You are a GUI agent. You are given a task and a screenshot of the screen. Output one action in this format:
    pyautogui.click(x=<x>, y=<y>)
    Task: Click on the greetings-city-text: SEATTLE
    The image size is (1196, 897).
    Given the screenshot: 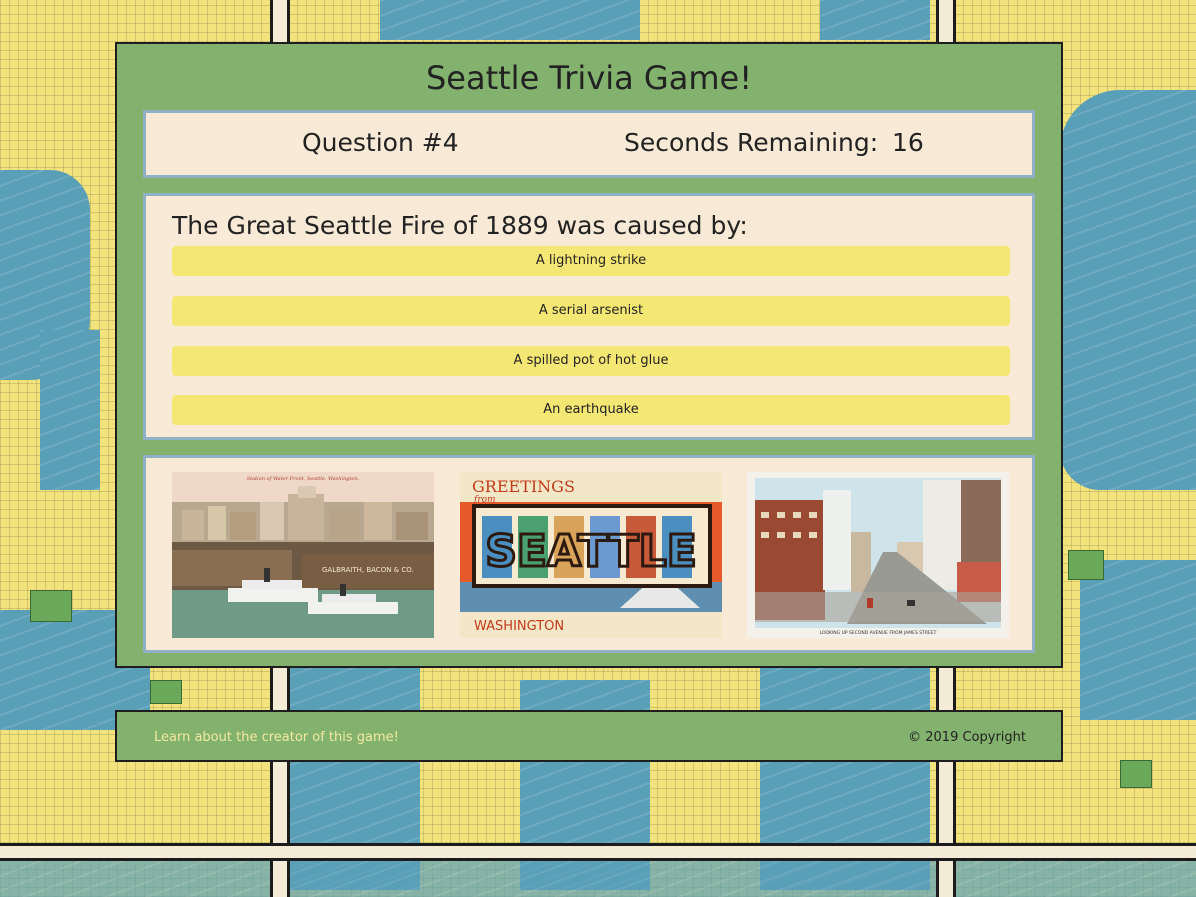 What is the action you would take?
    pyautogui.click(x=591, y=551)
    